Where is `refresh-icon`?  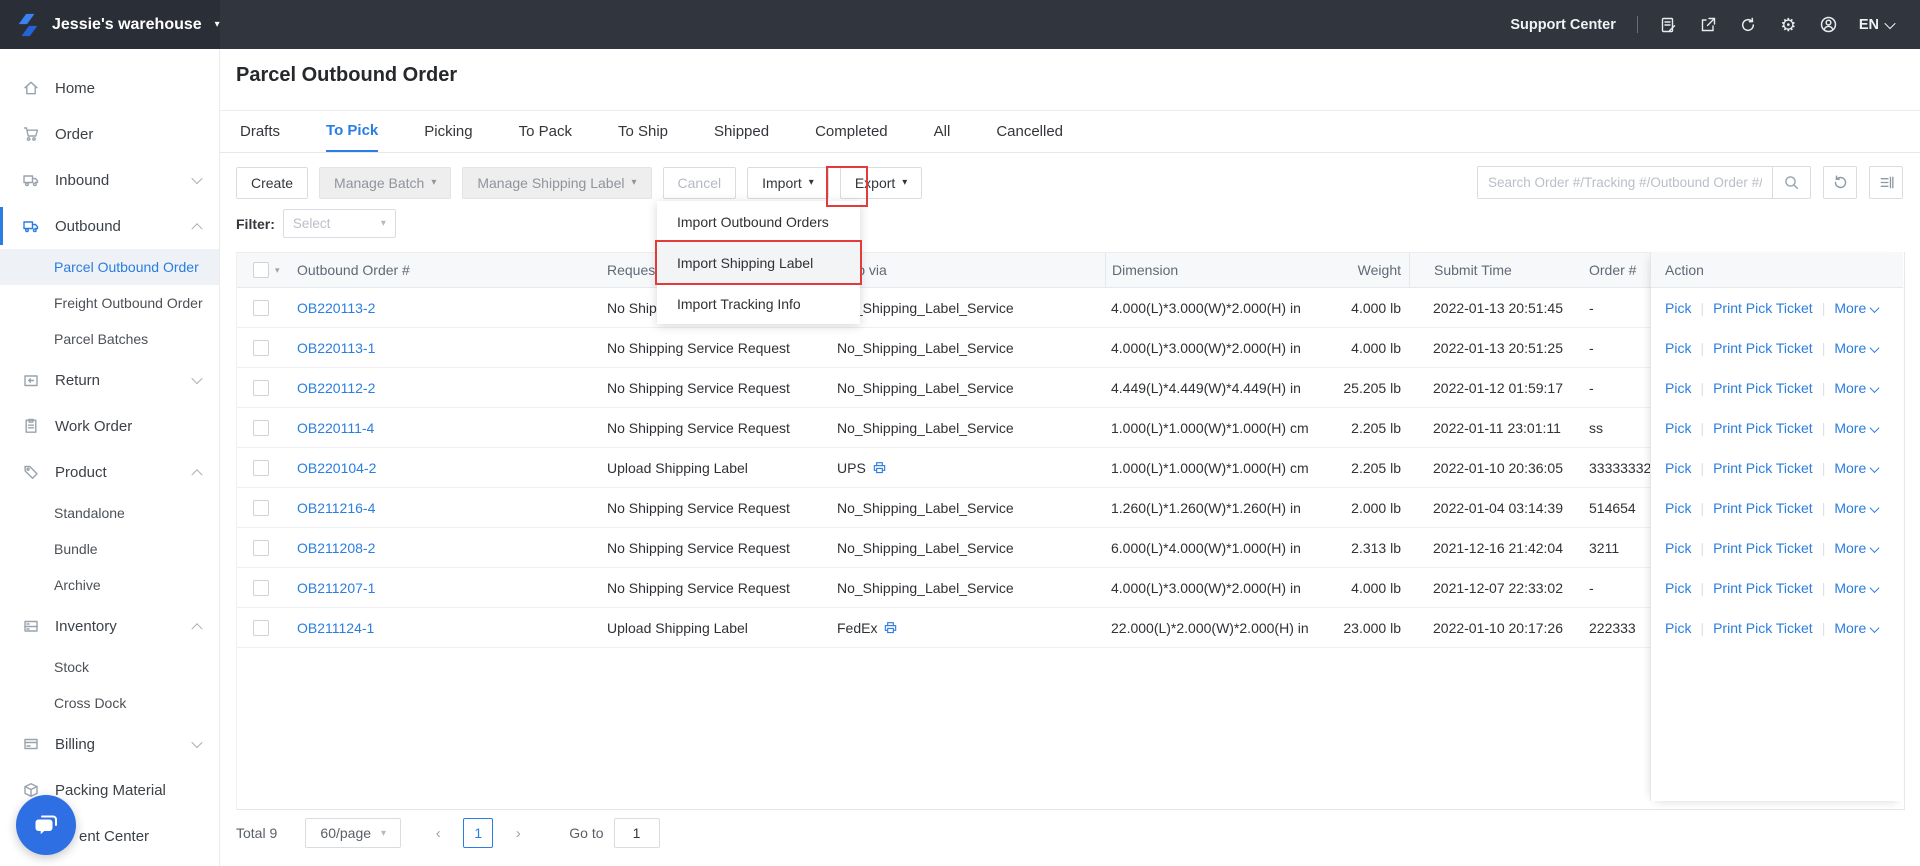
refresh-icon is located at coordinates (1748, 24).